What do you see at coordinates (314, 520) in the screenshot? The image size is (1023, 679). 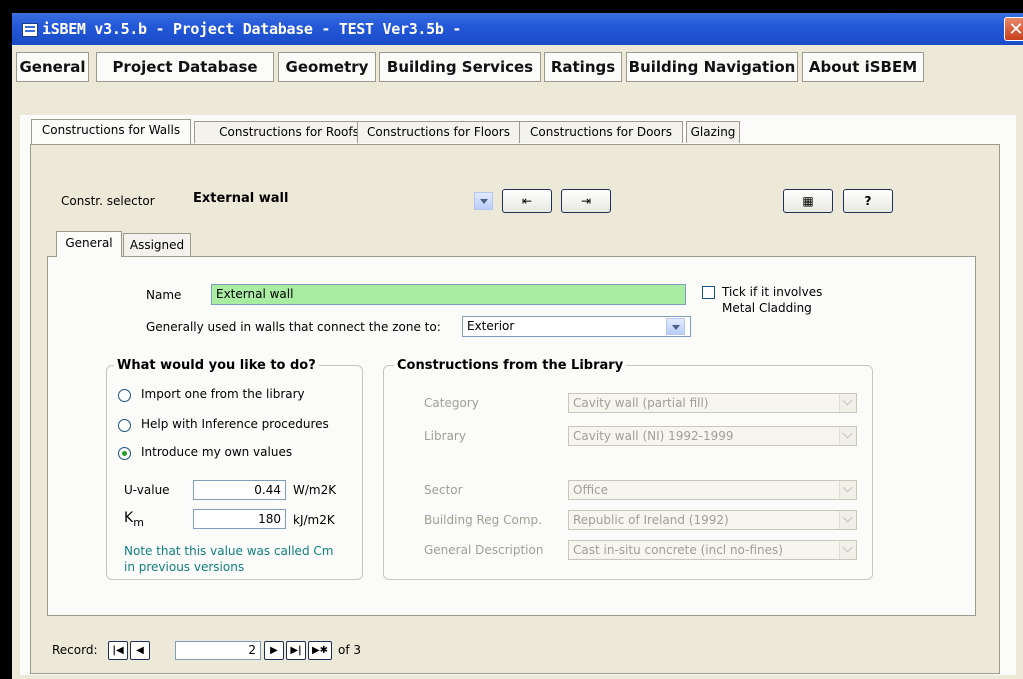 I see `km-unit: kJ/m2K` at bounding box center [314, 520].